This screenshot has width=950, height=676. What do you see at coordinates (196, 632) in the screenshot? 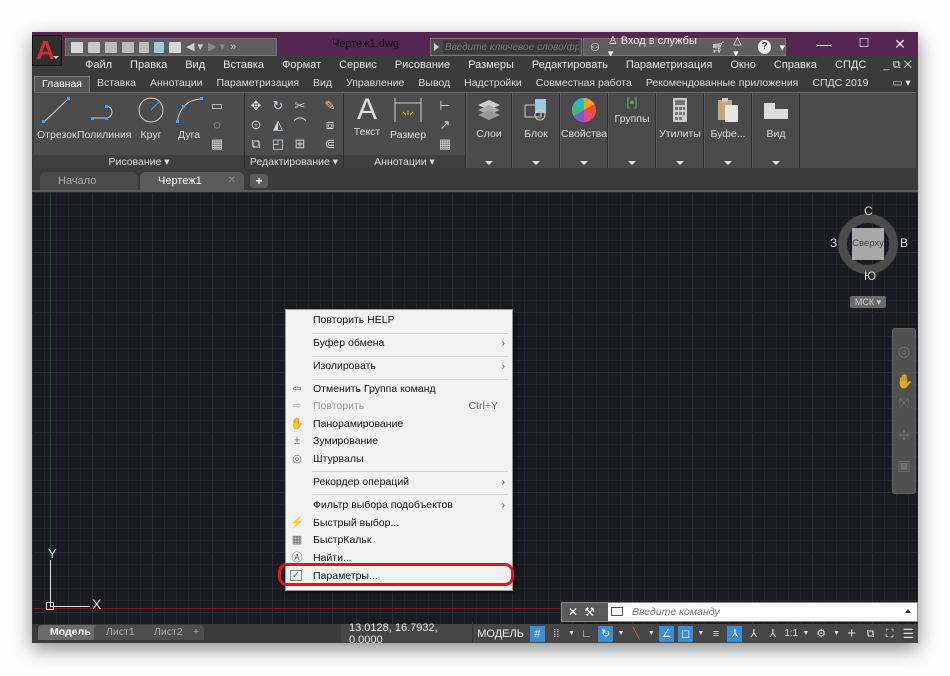
I see `add-layout-button: +` at bounding box center [196, 632].